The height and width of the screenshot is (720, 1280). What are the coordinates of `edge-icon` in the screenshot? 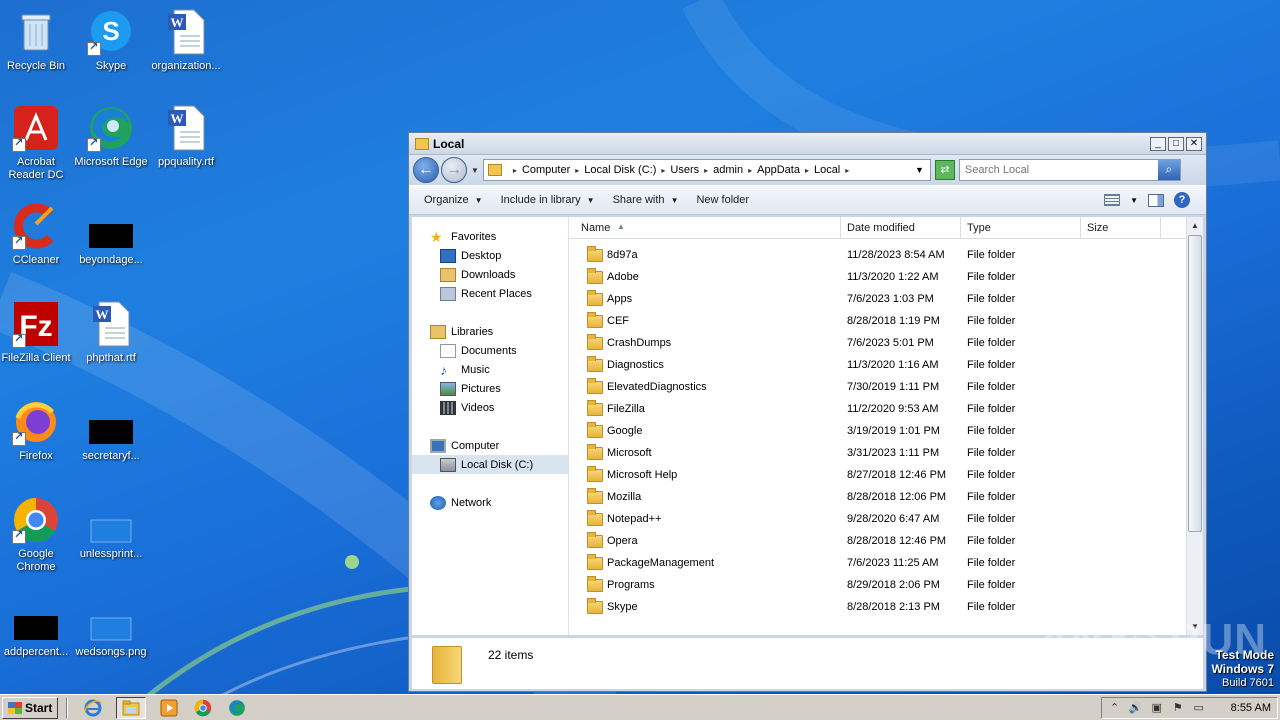 It's located at (237, 708).